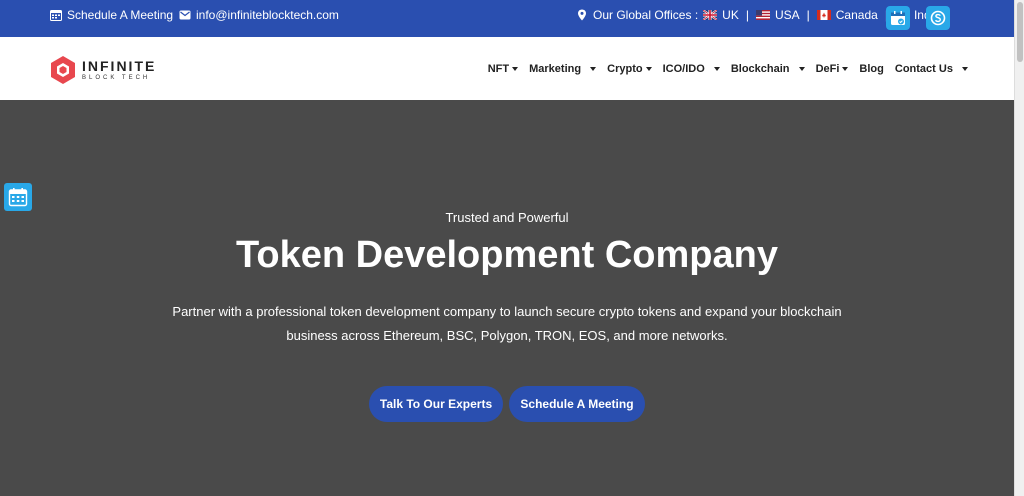 The image size is (1024, 496). I want to click on calendar-button, so click(898, 18).